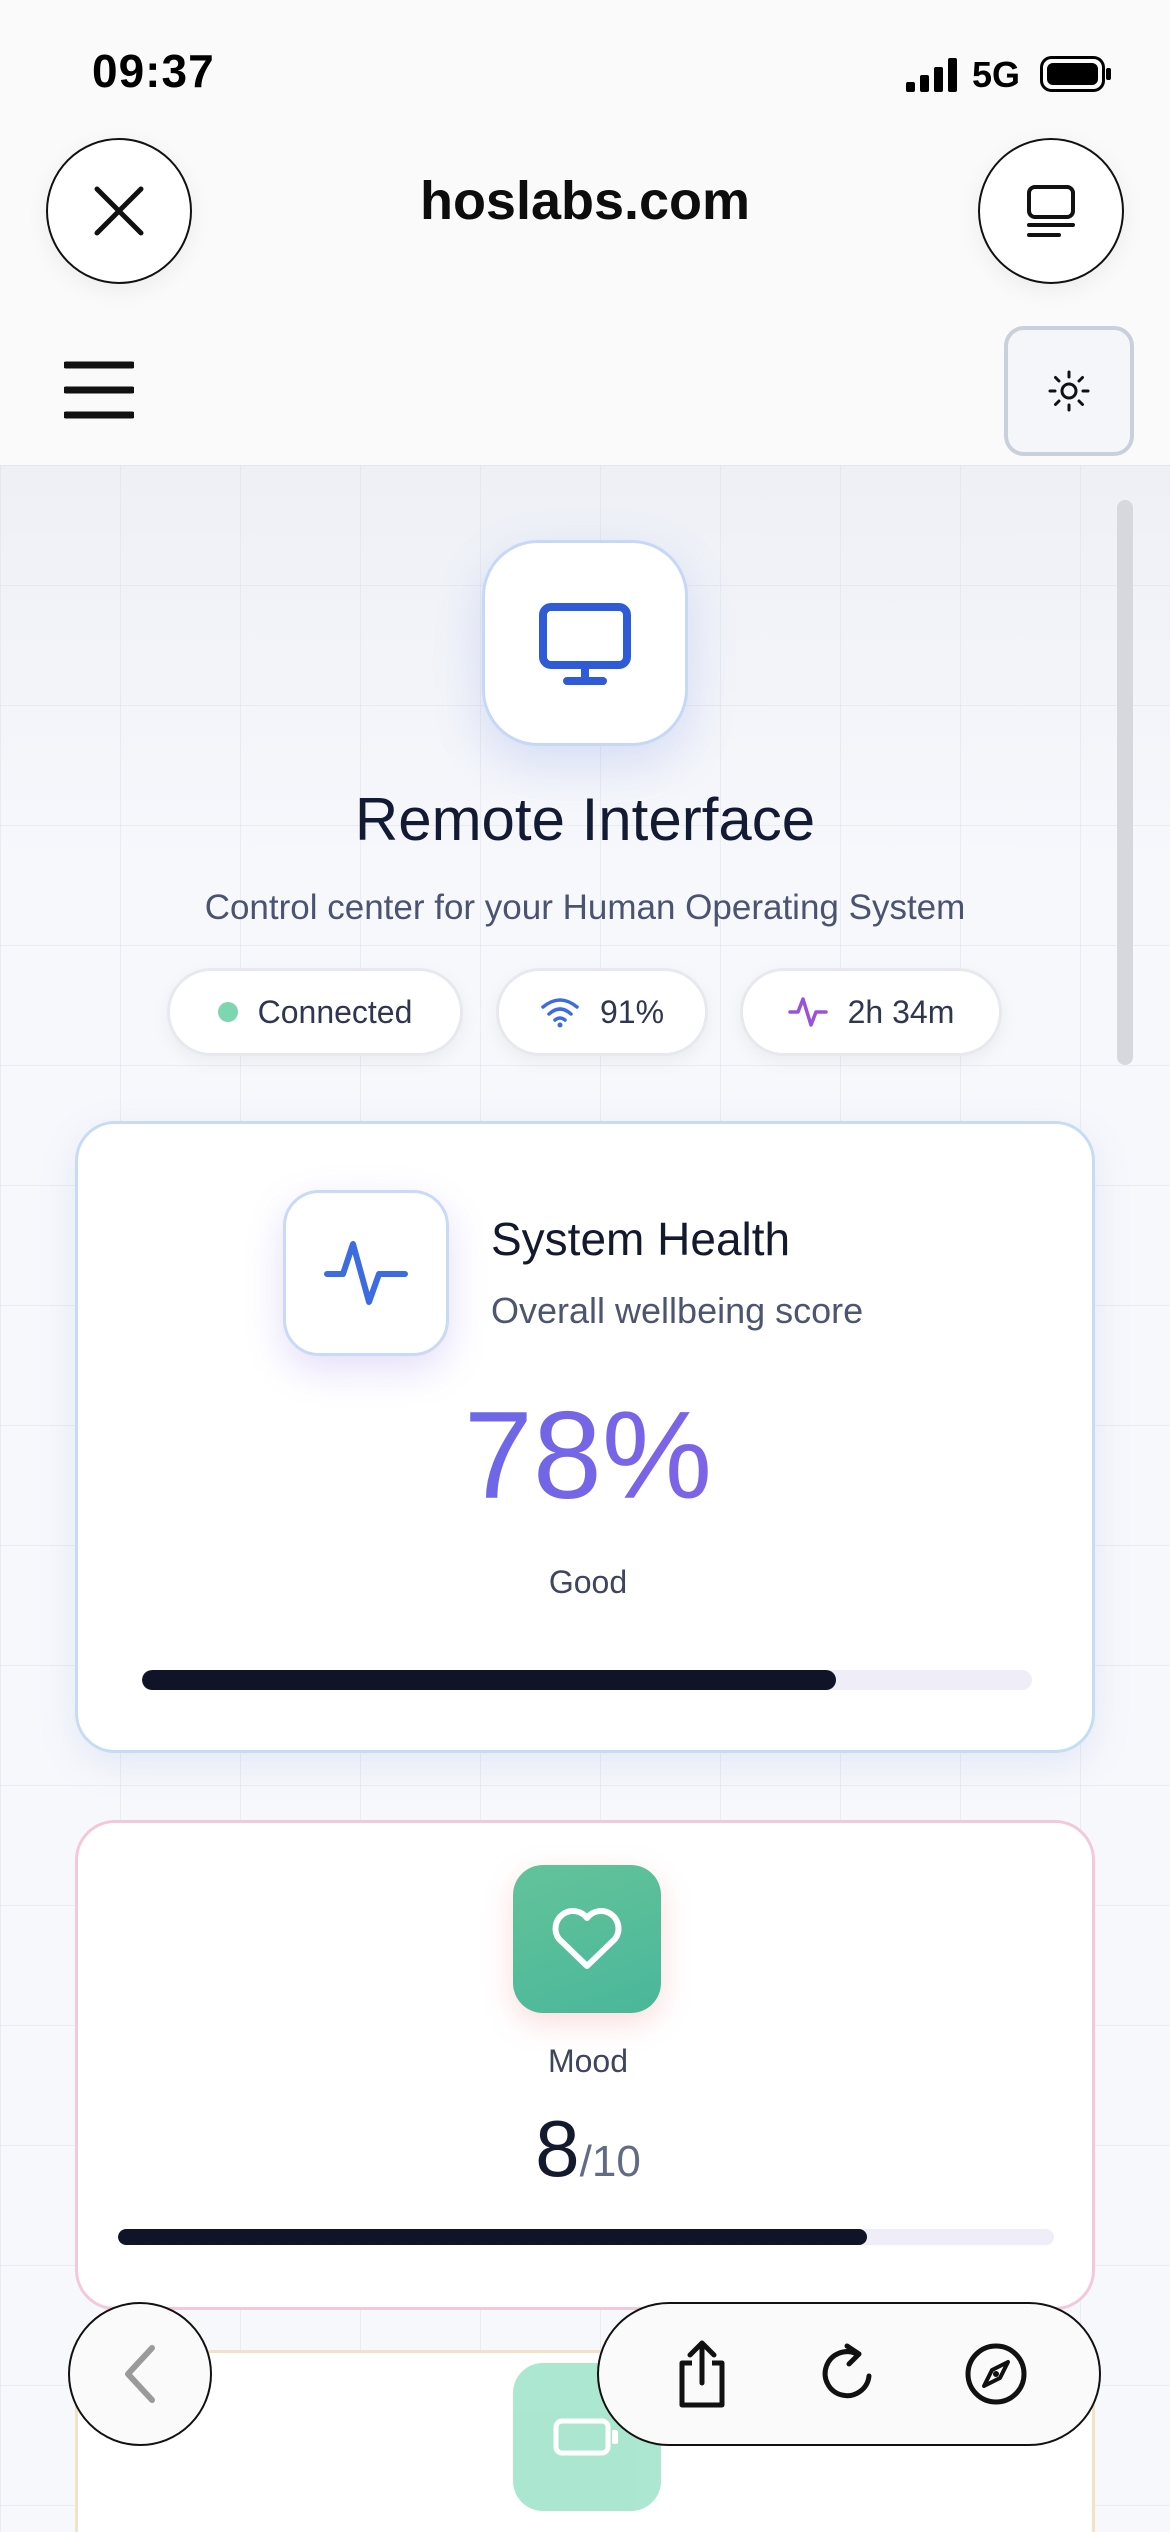 The width and height of the screenshot is (1170, 2532). I want to click on battery-outline-icon, so click(585, 2437).